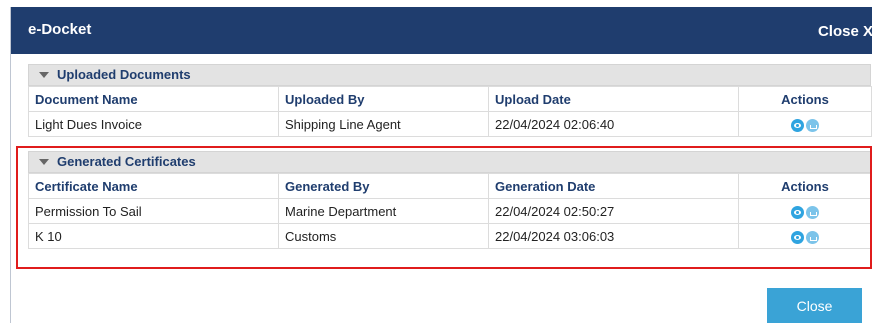 The height and width of the screenshot is (323, 872). Describe the element at coordinates (153, 124) in the screenshot. I see `document-name-cell: Light Dues Invoice` at that location.